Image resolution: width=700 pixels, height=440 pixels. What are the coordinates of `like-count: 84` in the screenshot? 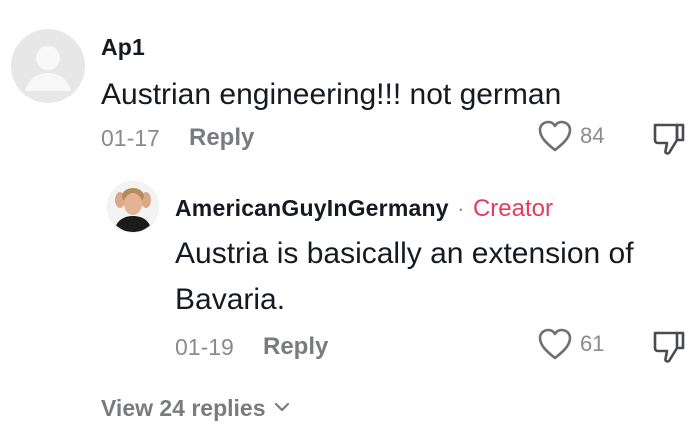 It's located at (592, 135).